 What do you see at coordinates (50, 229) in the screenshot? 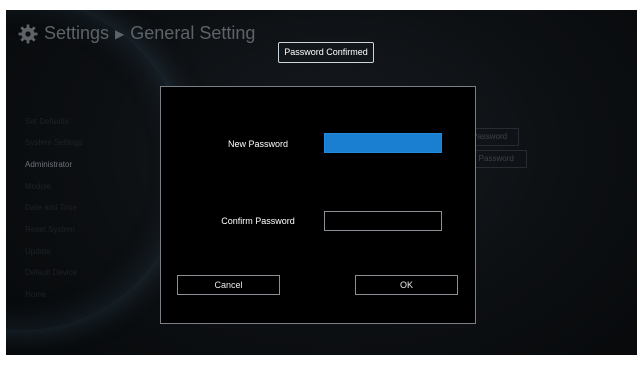
I see `sidebar-item-reset-system: Reset System` at bounding box center [50, 229].